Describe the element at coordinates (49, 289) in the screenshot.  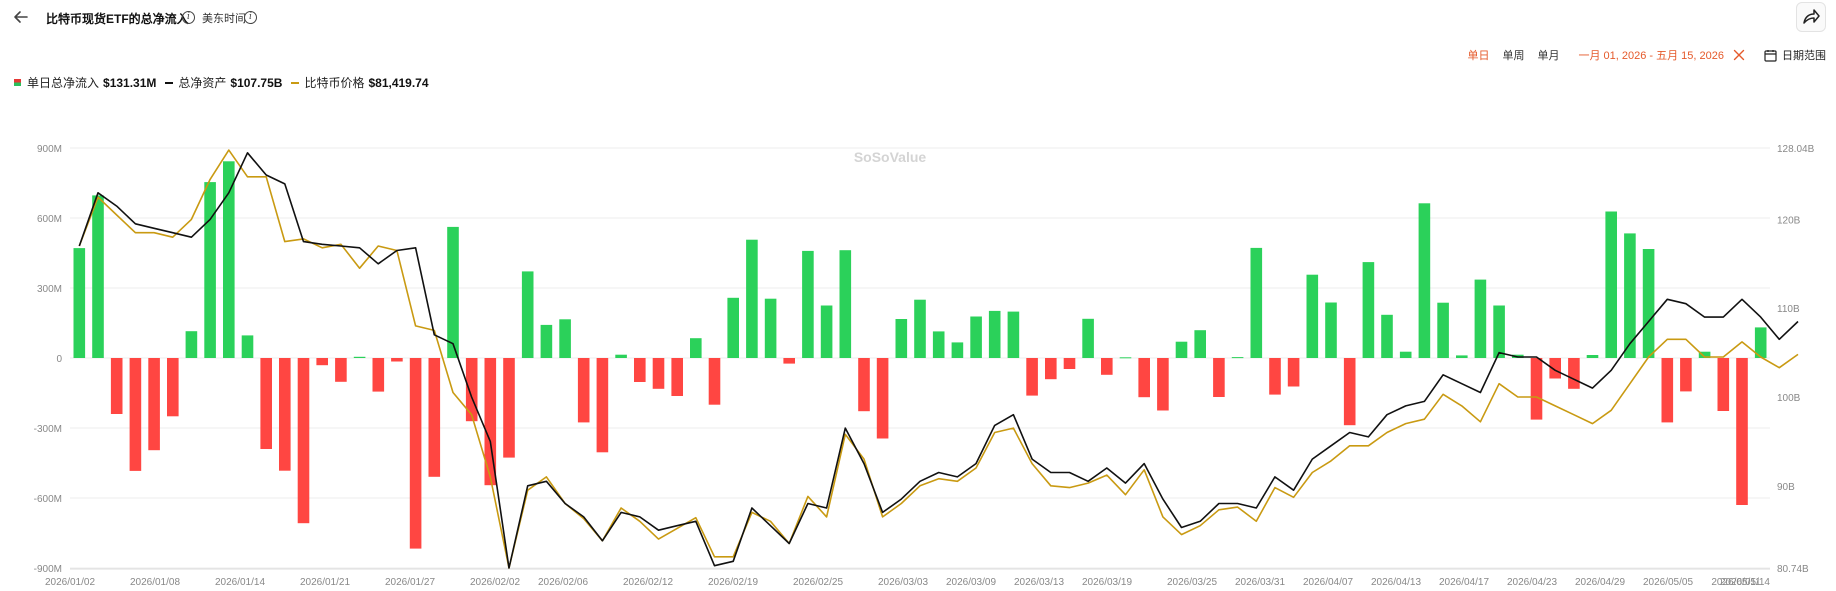
I see `left-axis-tick-label: 300M` at that location.